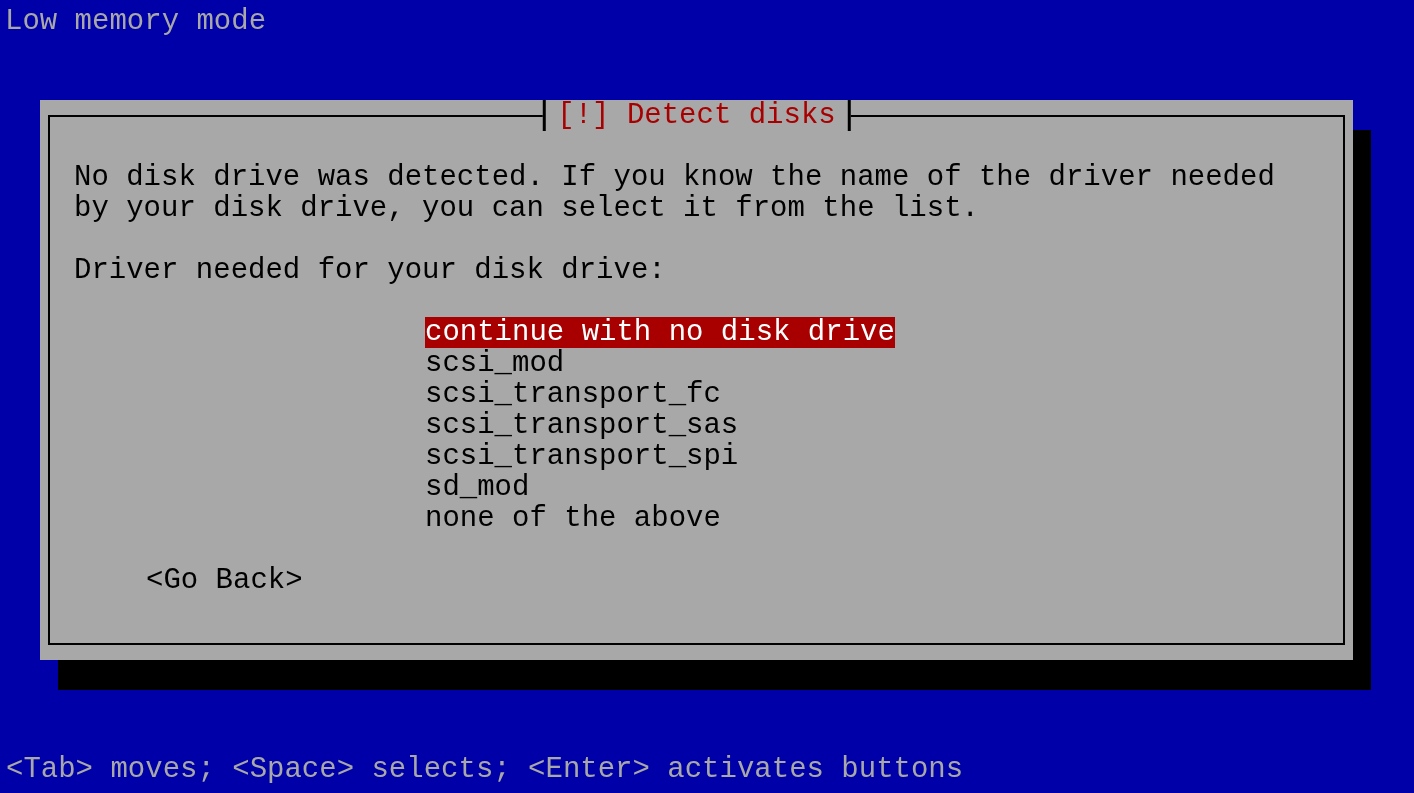 The image size is (1414, 793). Describe the element at coordinates (495, 363) in the screenshot. I see `driver-option: scsi_mod` at that location.